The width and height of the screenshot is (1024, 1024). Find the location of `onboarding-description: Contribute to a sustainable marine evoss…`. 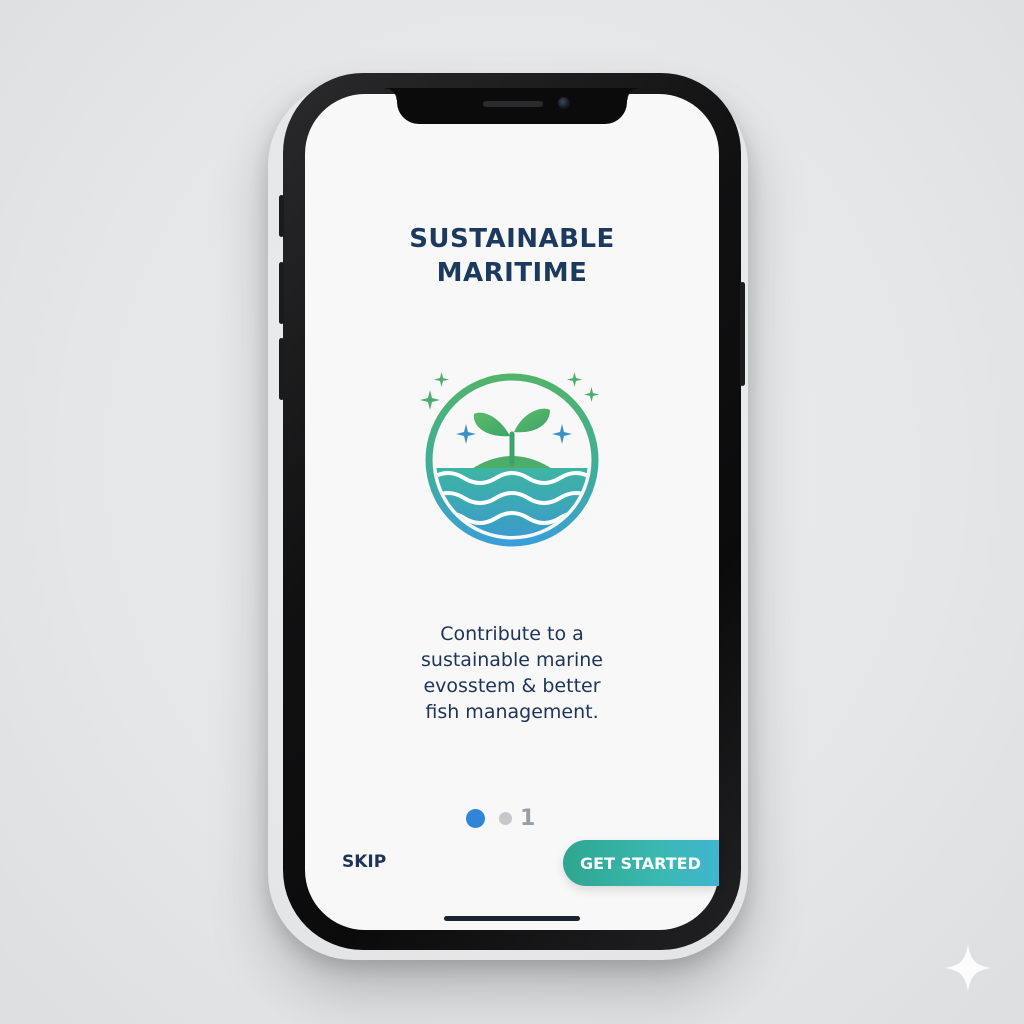

onboarding-description: Contribute to a sustainable marine evoss… is located at coordinates (512, 673).